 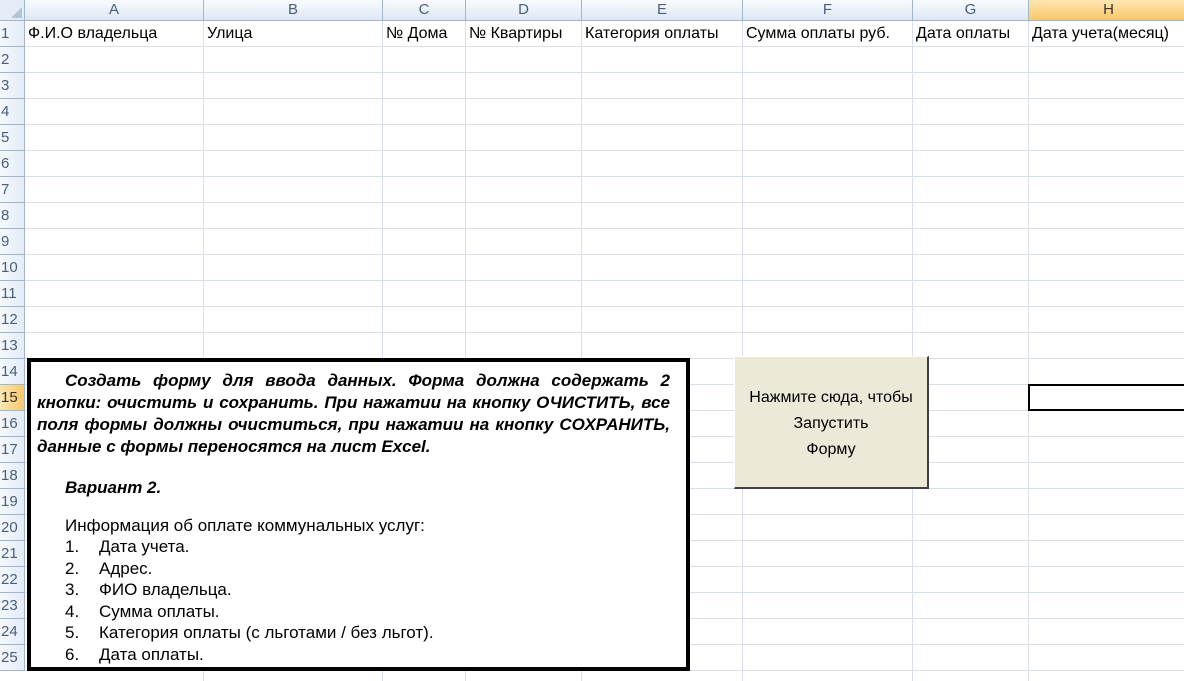 I want to click on cell-h1: Дата учета(месяц), so click(x=1106, y=34).